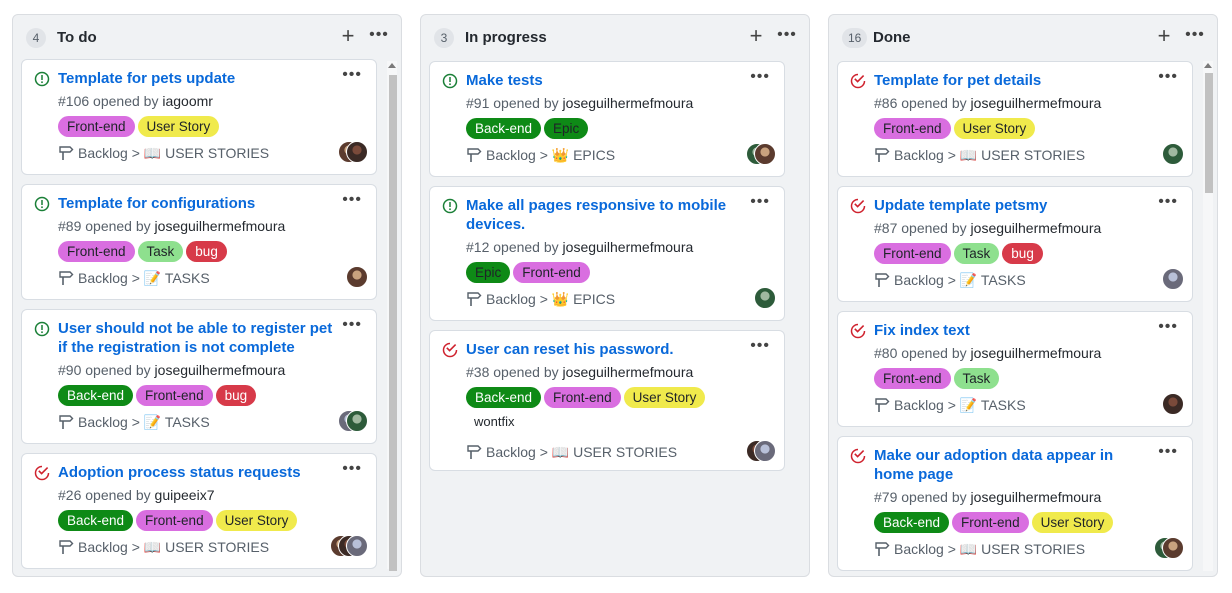 The image size is (1232, 593). Describe the element at coordinates (606, 80) in the screenshot. I see `issue-title: Make tests` at that location.